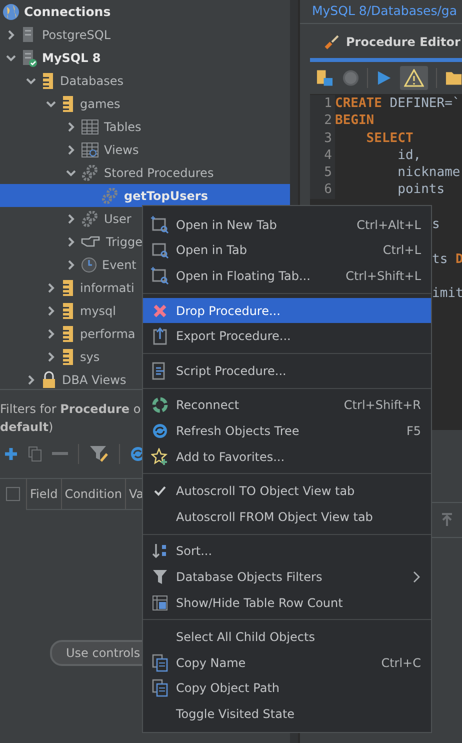  Describe the element at coordinates (43, 494) in the screenshot. I see `column-header: Field` at that location.